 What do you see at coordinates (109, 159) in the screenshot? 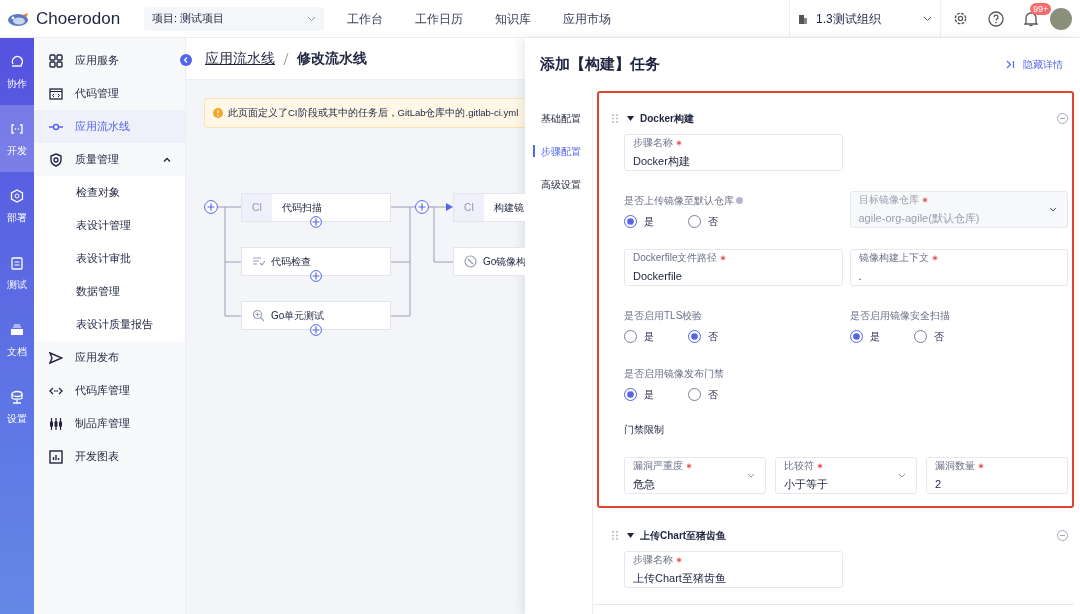
I see `sidebar-item: 质量管理` at bounding box center [109, 159].